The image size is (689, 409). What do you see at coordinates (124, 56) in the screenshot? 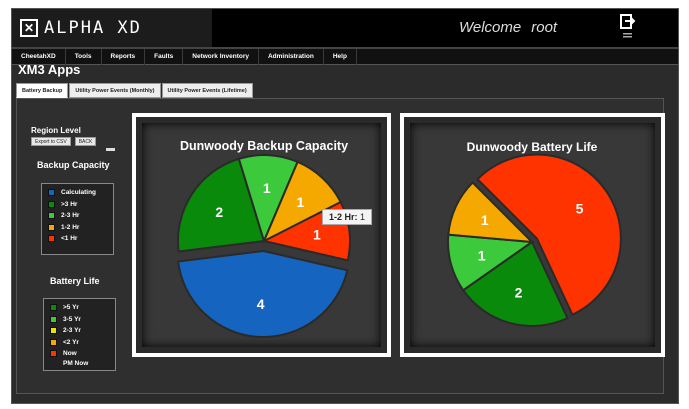
I see `menu-item-reports: Reports` at bounding box center [124, 56].